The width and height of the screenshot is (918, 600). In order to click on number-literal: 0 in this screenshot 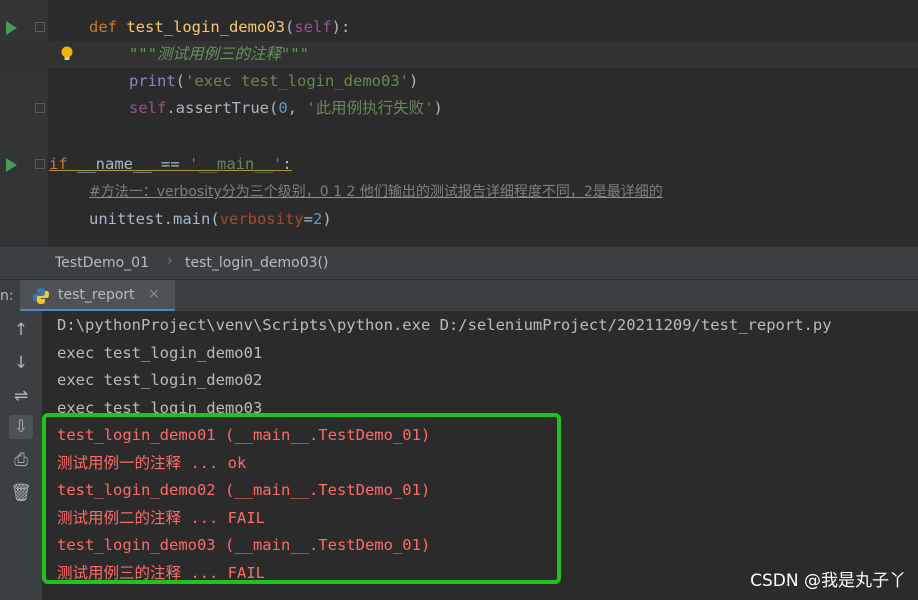, I will do `click(283, 108)`.